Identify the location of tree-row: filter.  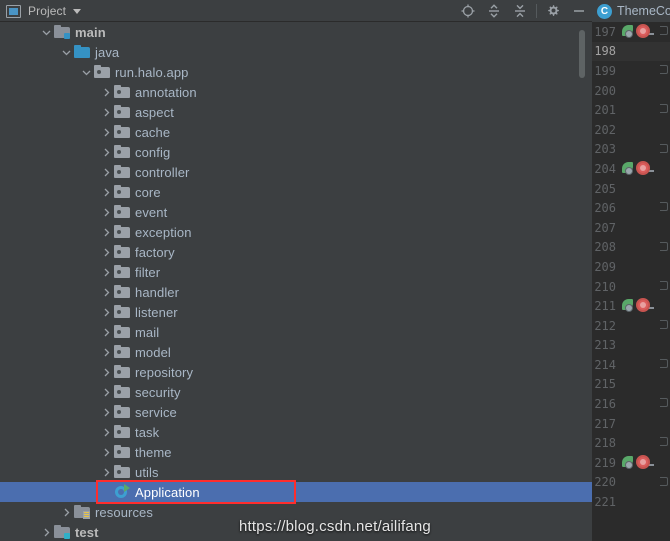
(296, 272).